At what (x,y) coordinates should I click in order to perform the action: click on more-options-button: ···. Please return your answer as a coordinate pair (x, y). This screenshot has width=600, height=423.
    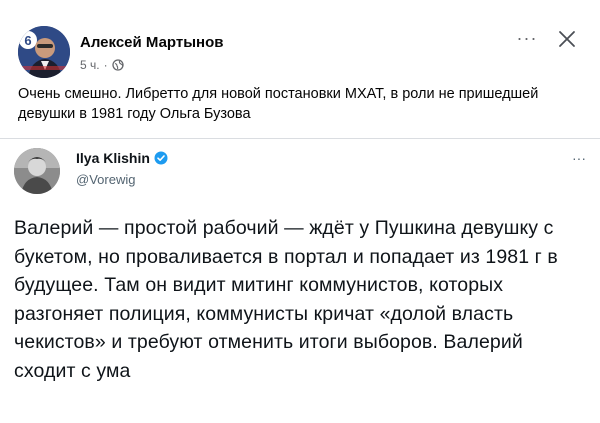
    Looking at the image, I should click on (527, 39).